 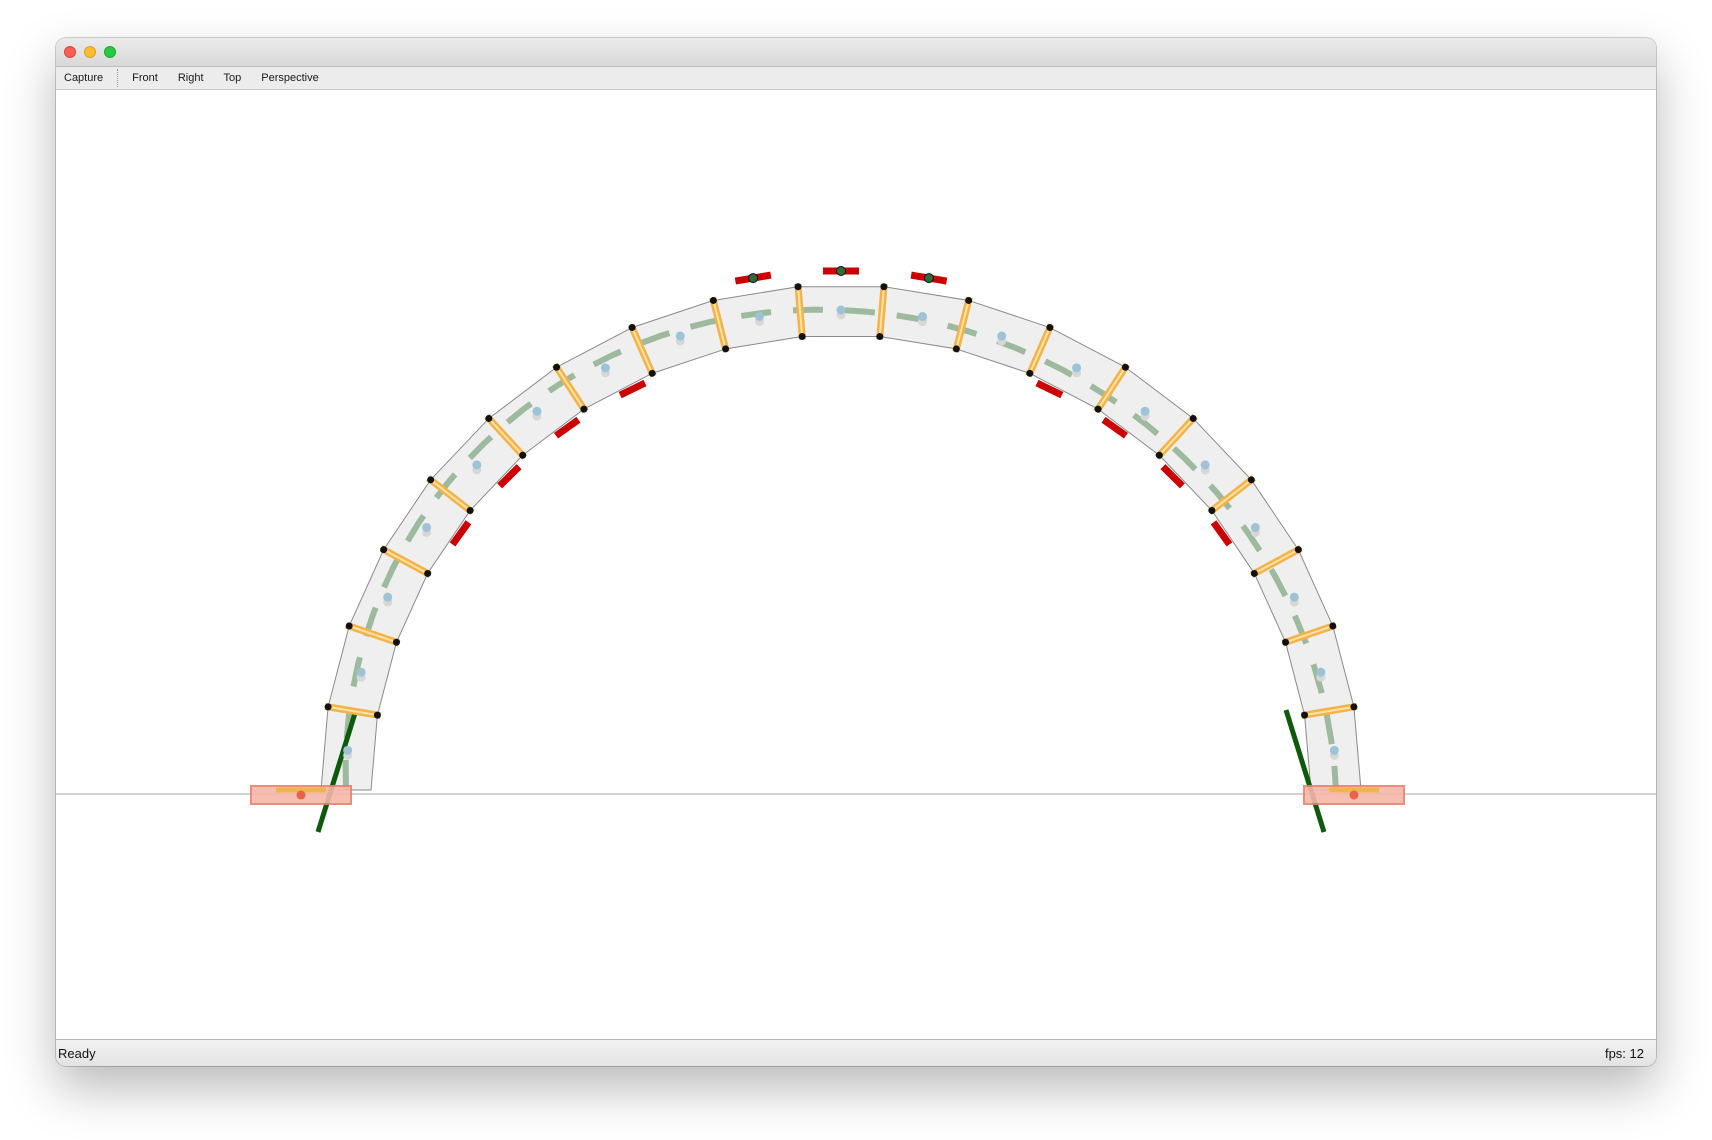 I want to click on minimize-window-button, so click(x=90, y=52).